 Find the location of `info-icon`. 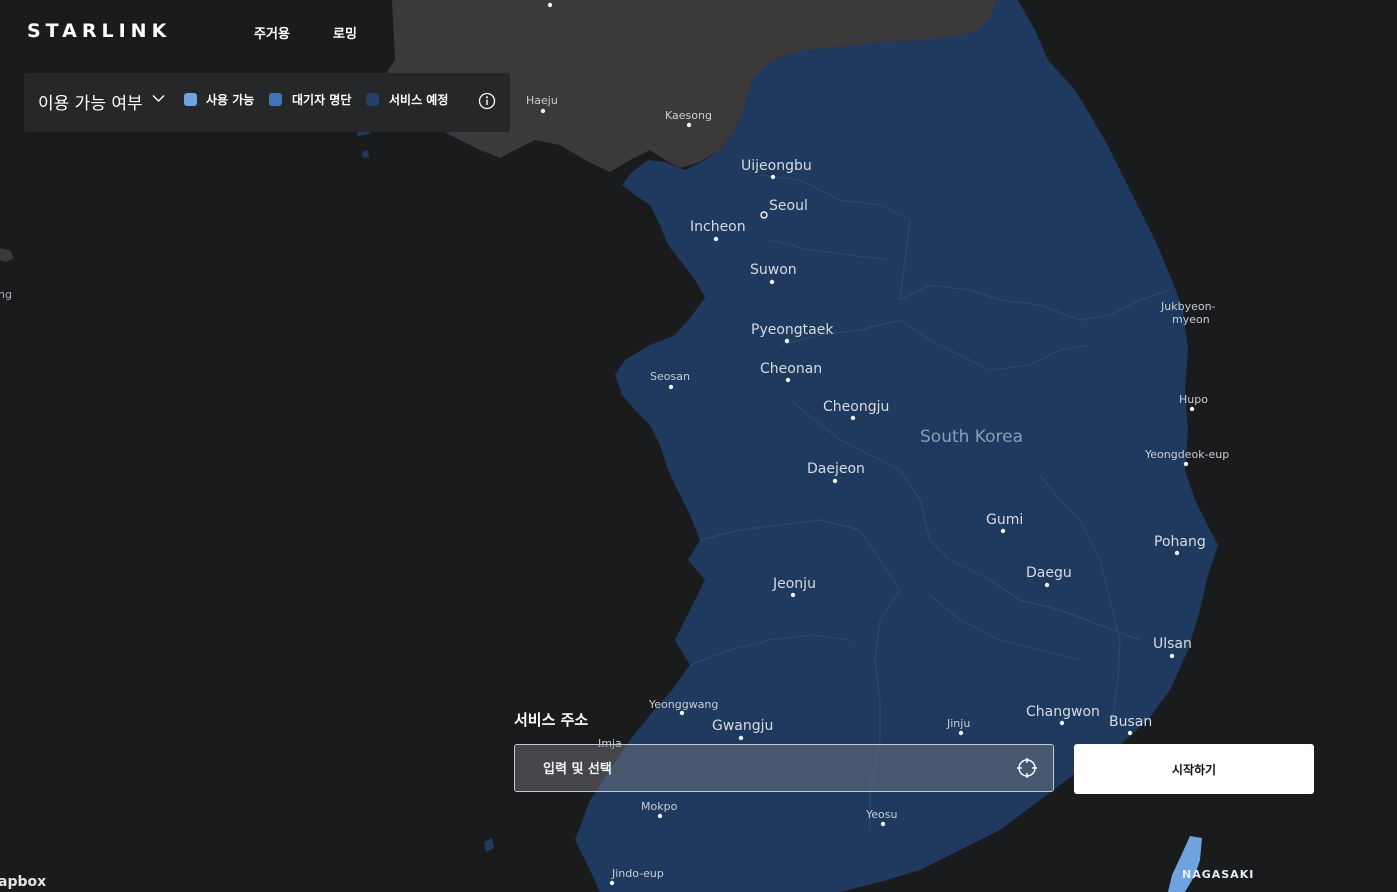

info-icon is located at coordinates (487, 101).